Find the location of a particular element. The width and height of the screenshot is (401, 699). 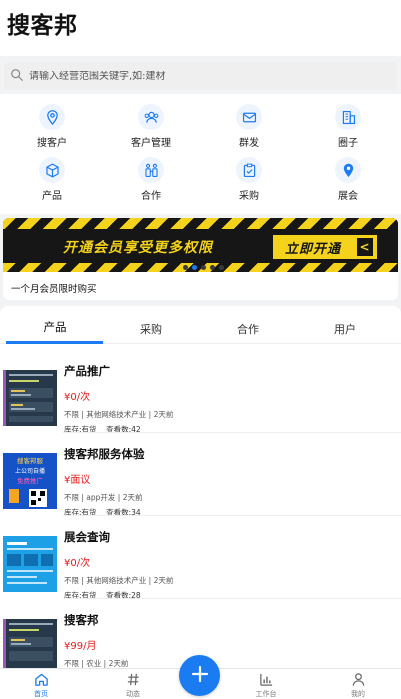

tabbar-item-mine: 我的 is located at coordinates (358, 685).